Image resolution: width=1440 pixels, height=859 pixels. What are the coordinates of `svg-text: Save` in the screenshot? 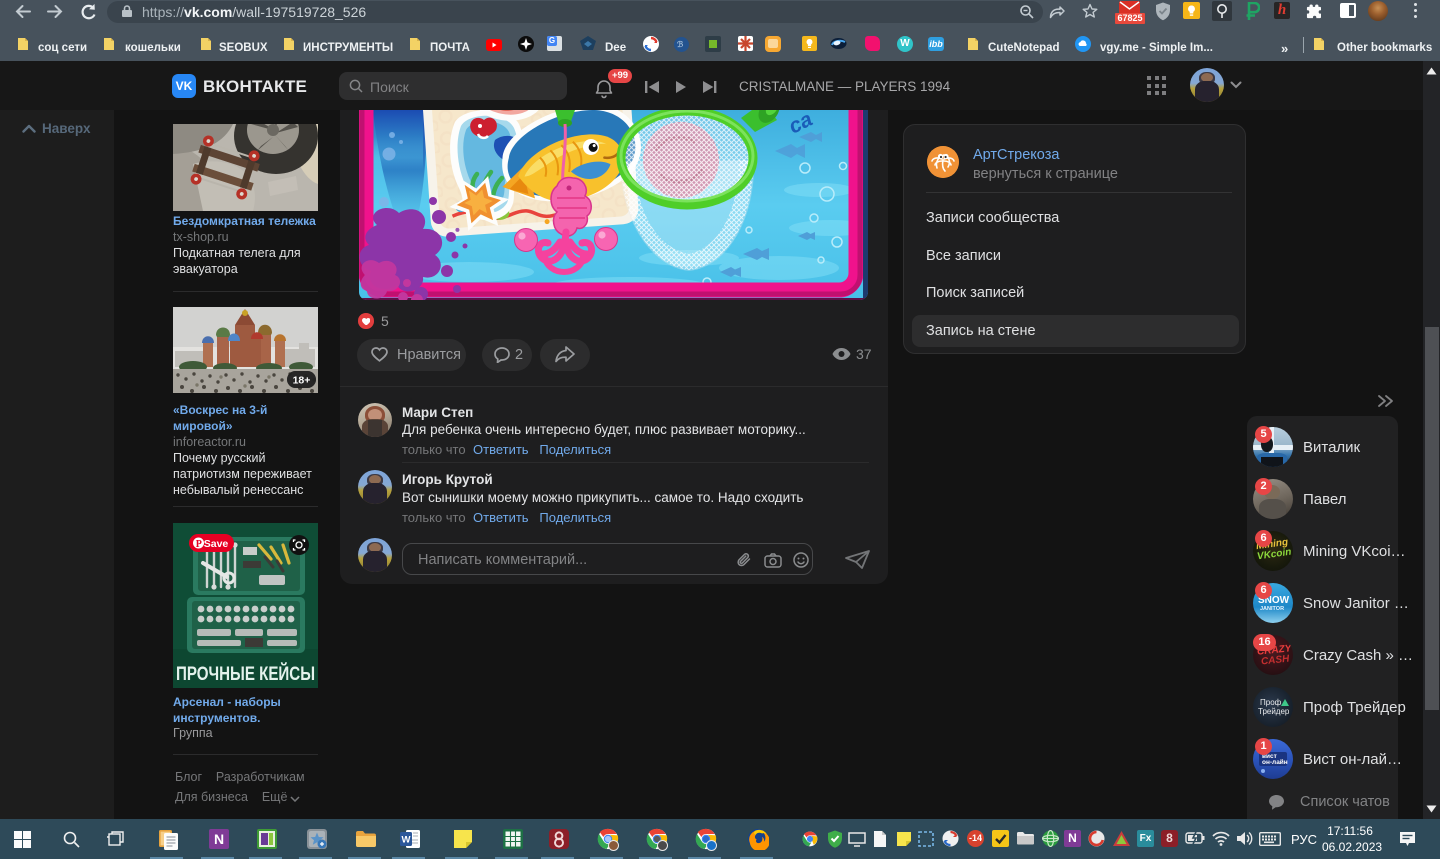 It's located at (216, 544).